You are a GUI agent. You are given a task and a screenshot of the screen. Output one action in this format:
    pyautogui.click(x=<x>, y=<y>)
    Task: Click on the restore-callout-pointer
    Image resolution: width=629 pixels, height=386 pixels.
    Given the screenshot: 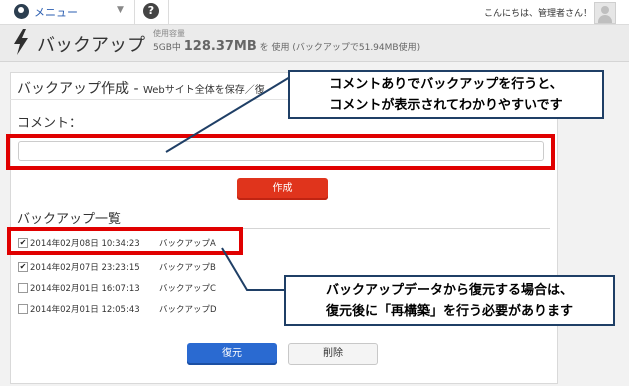 What is the action you would take?
    pyautogui.click(x=252, y=269)
    